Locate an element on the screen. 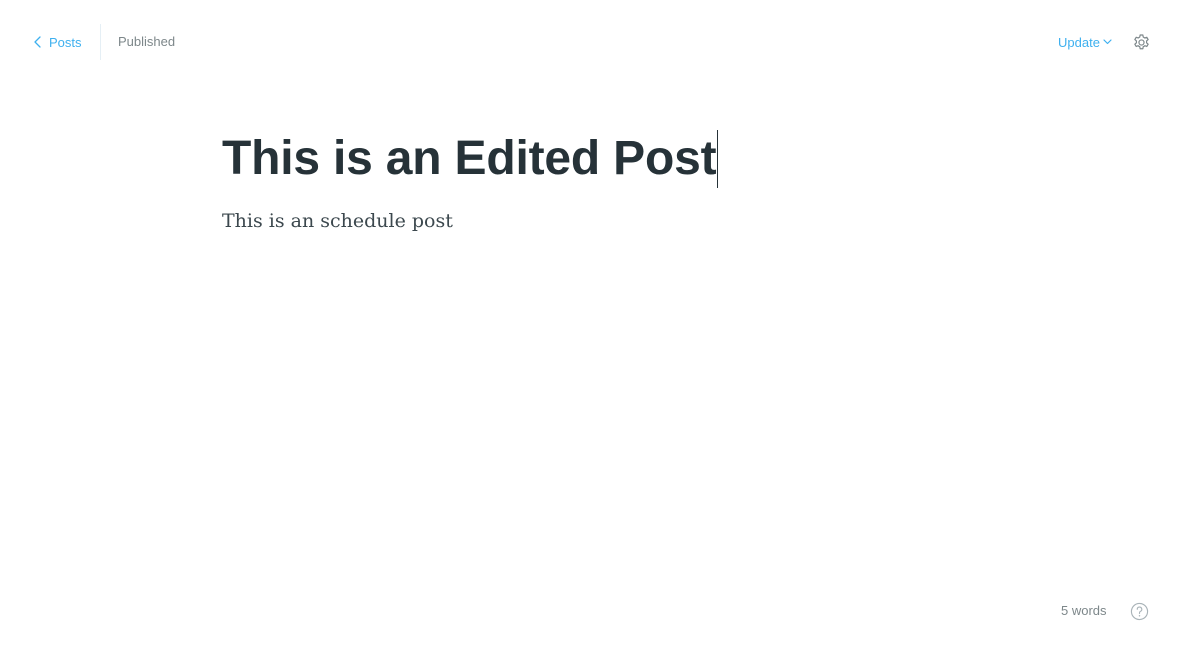 The height and width of the screenshot is (655, 1184). update-button-label: Update is located at coordinates (1079, 42).